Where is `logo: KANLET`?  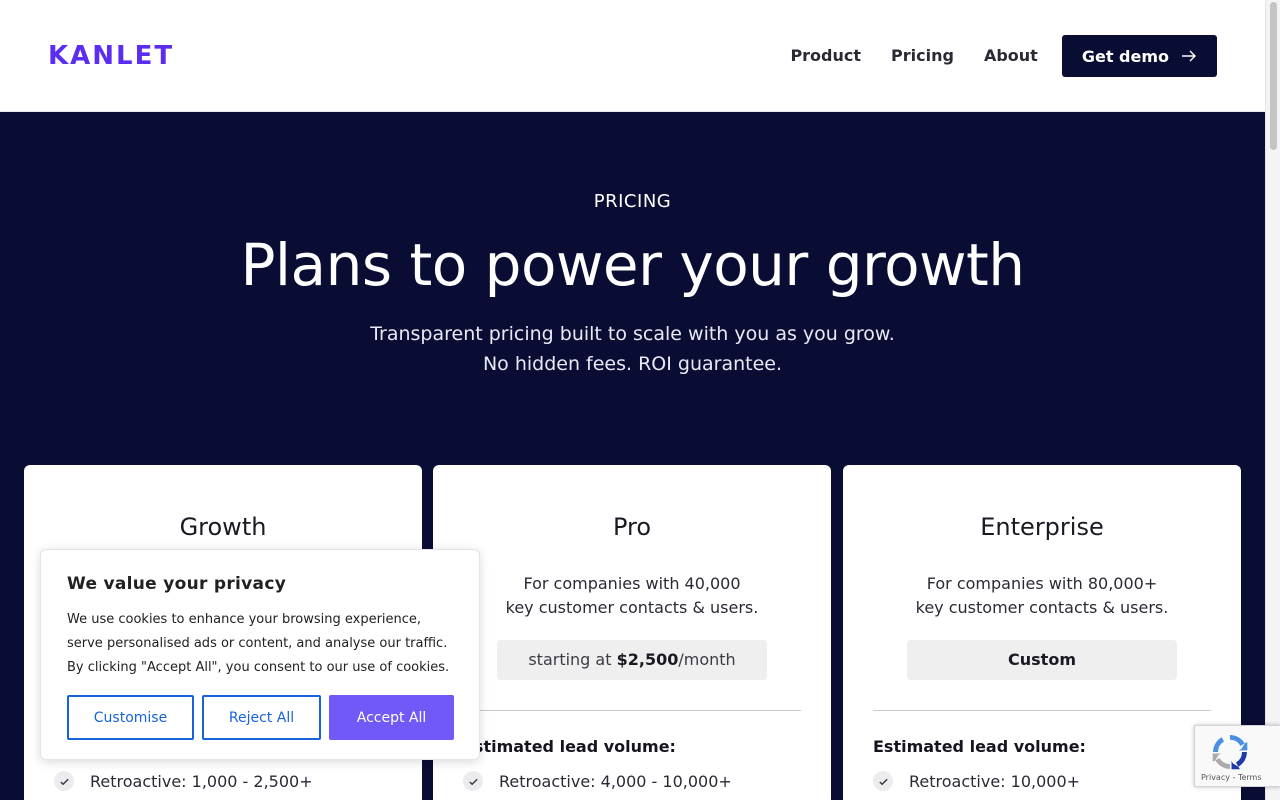 logo: KANLET is located at coordinates (111, 56).